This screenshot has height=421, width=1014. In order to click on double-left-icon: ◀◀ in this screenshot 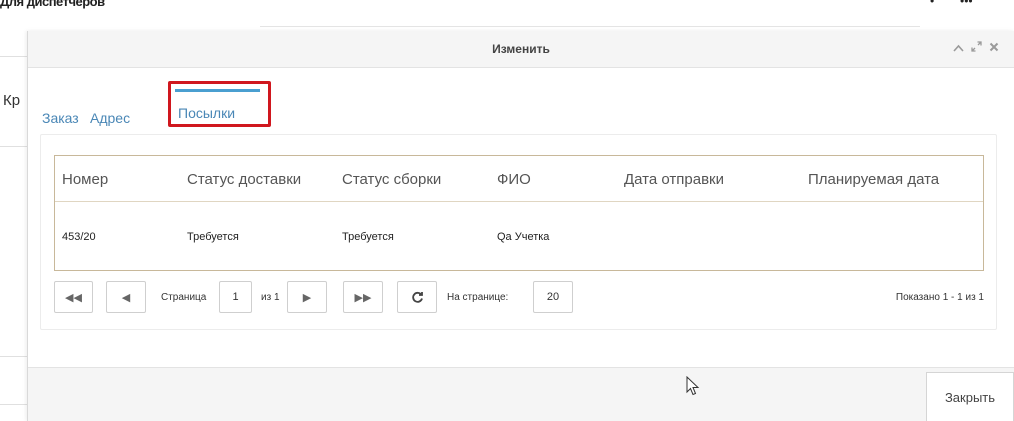, I will do `click(73, 297)`.